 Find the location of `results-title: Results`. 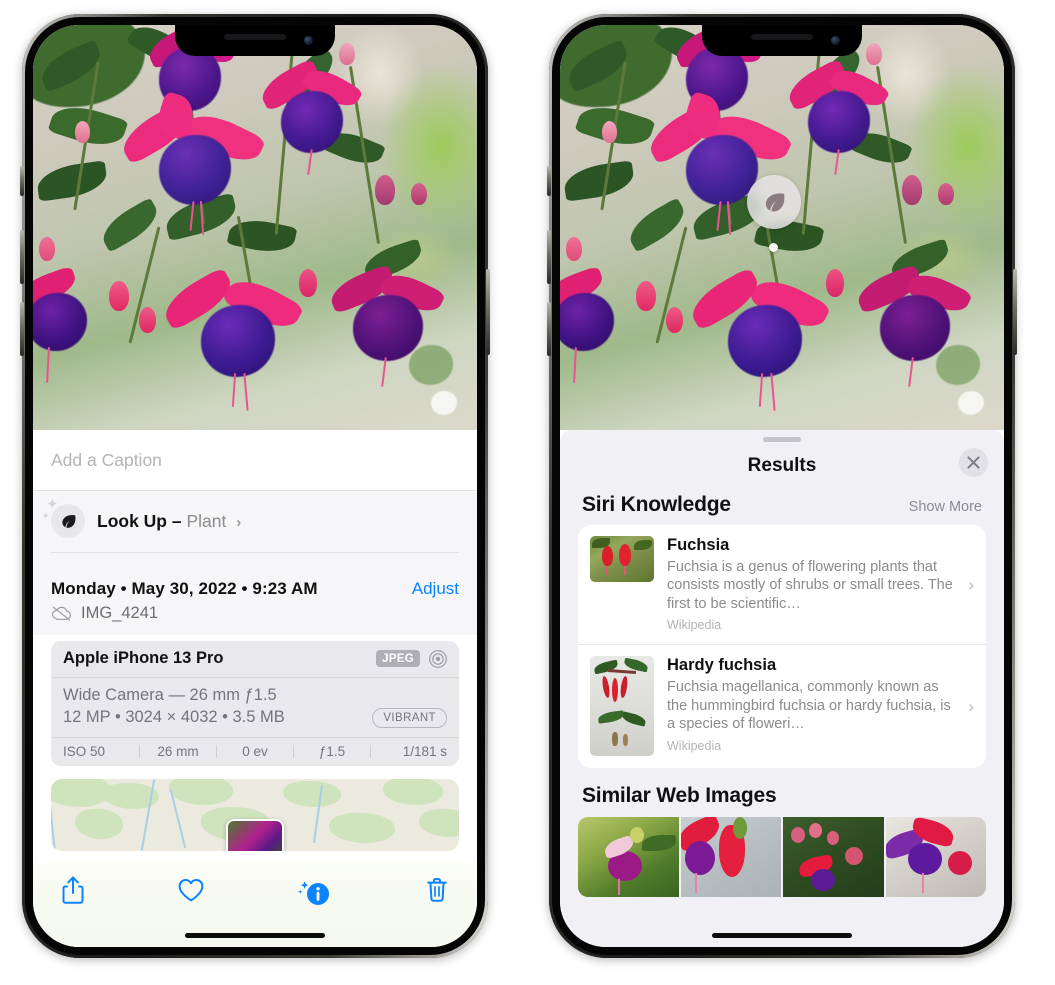

results-title: Results is located at coordinates (782, 465).